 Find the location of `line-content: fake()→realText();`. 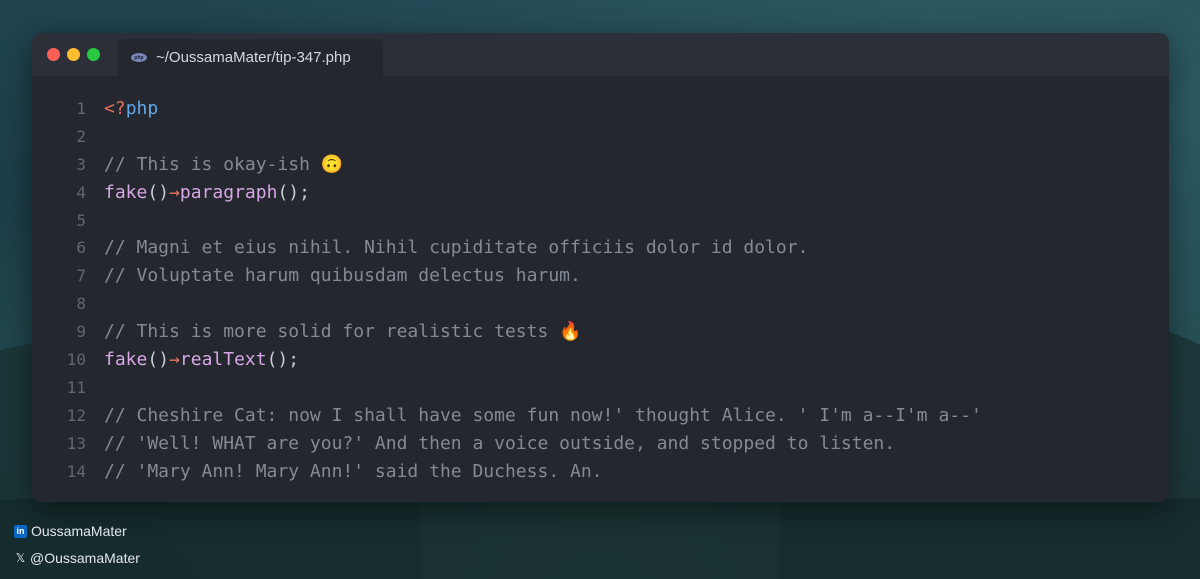

line-content: fake()→realText(); is located at coordinates (201, 360).